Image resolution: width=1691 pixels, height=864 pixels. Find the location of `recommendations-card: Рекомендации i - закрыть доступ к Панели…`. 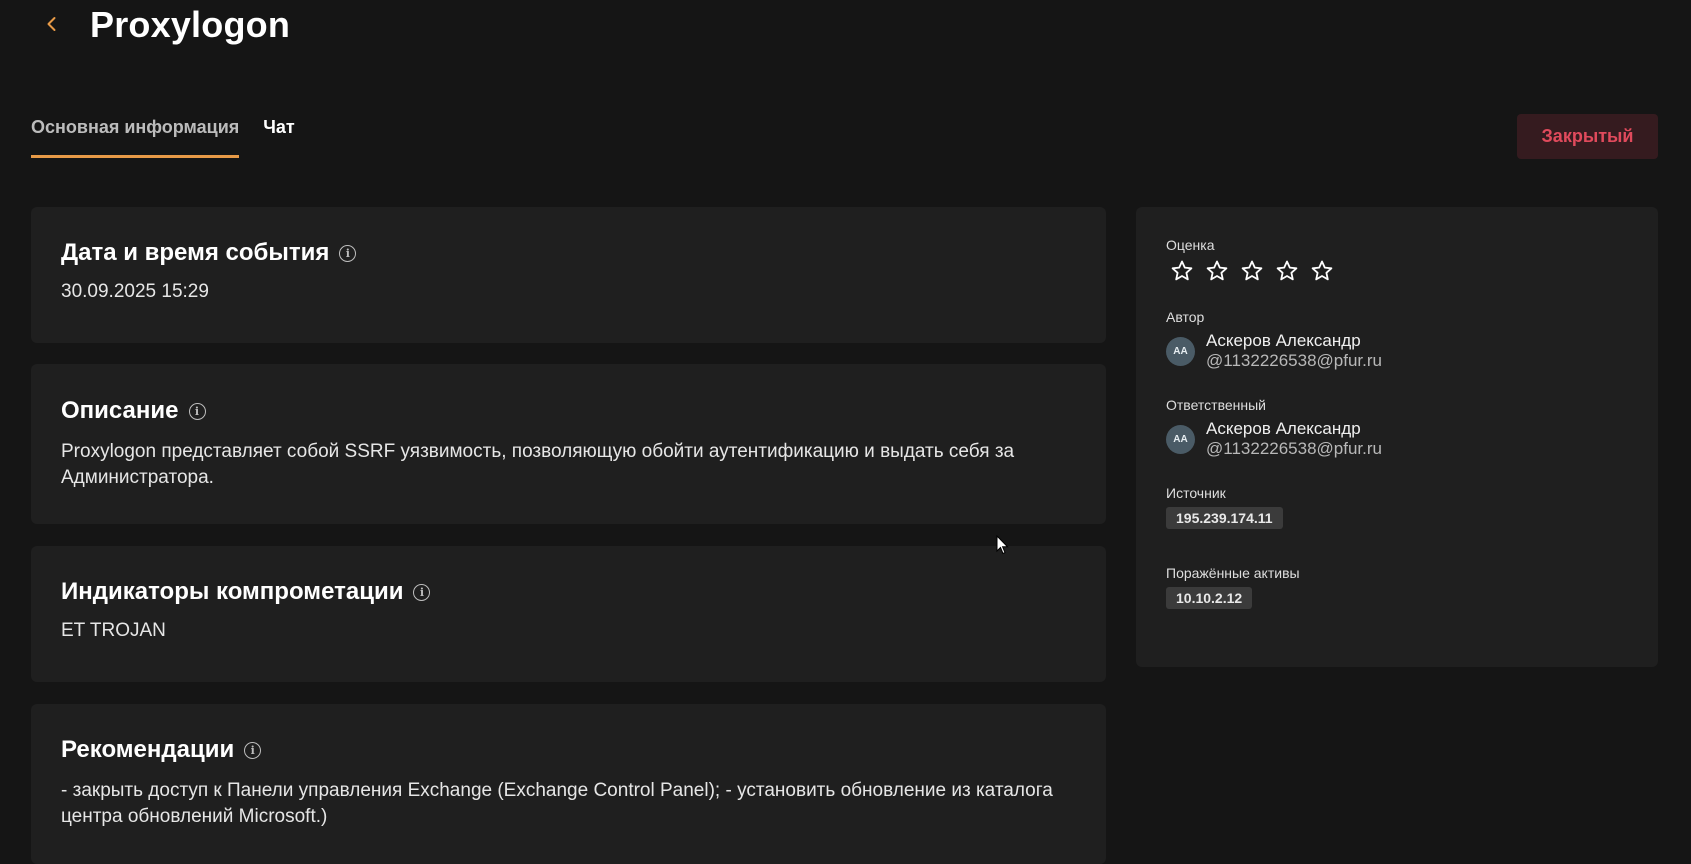

recommendations-card: Рекомендации i - закрыть доступ к Панели… is located at coordinates (568, 784).